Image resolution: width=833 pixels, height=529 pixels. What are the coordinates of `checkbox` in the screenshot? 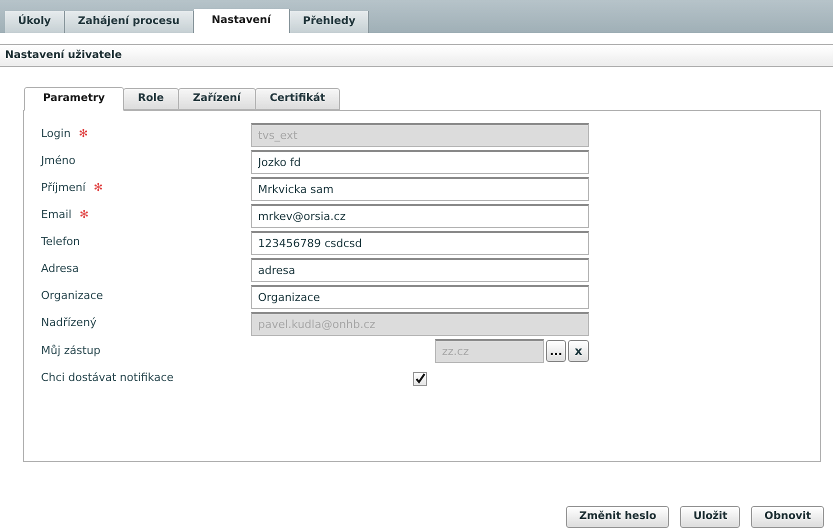 It's located at (420, 379).